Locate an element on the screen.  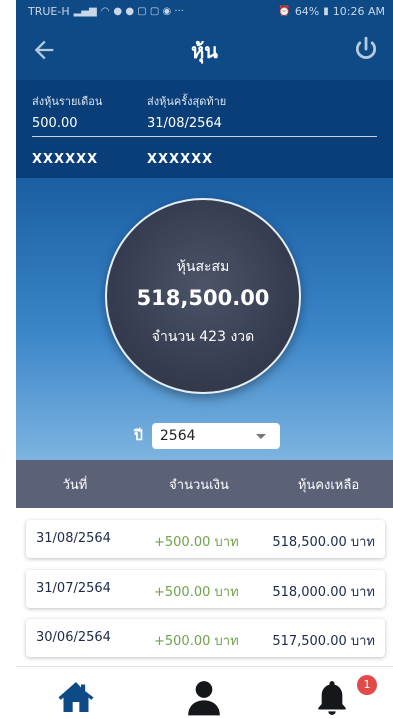
wifi-icon: ◠ is located at coordinates (105, 11).